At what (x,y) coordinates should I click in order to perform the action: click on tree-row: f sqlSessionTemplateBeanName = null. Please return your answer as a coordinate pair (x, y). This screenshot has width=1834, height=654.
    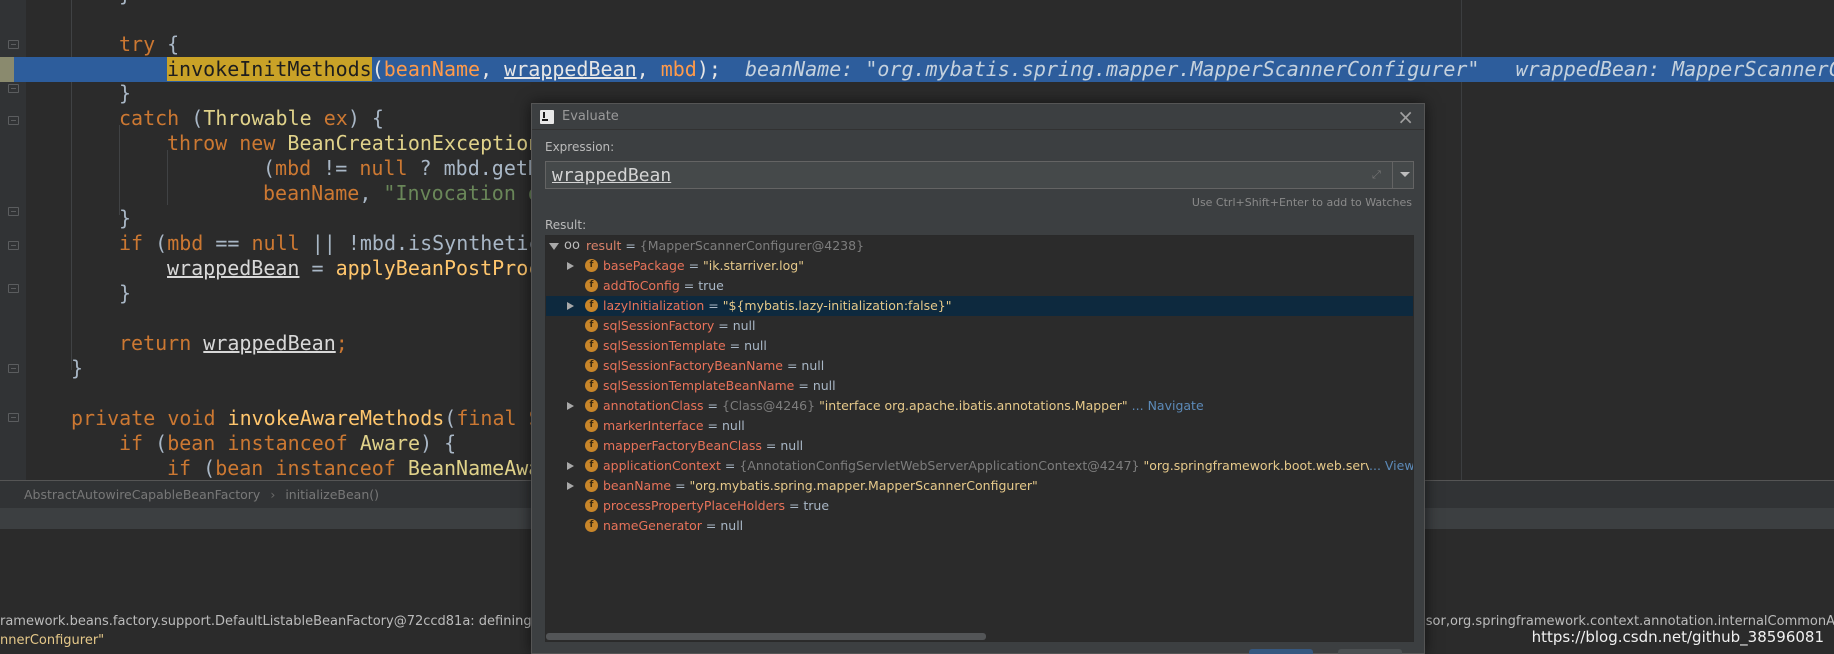
    Looking at the image, I should click on (979, 386).